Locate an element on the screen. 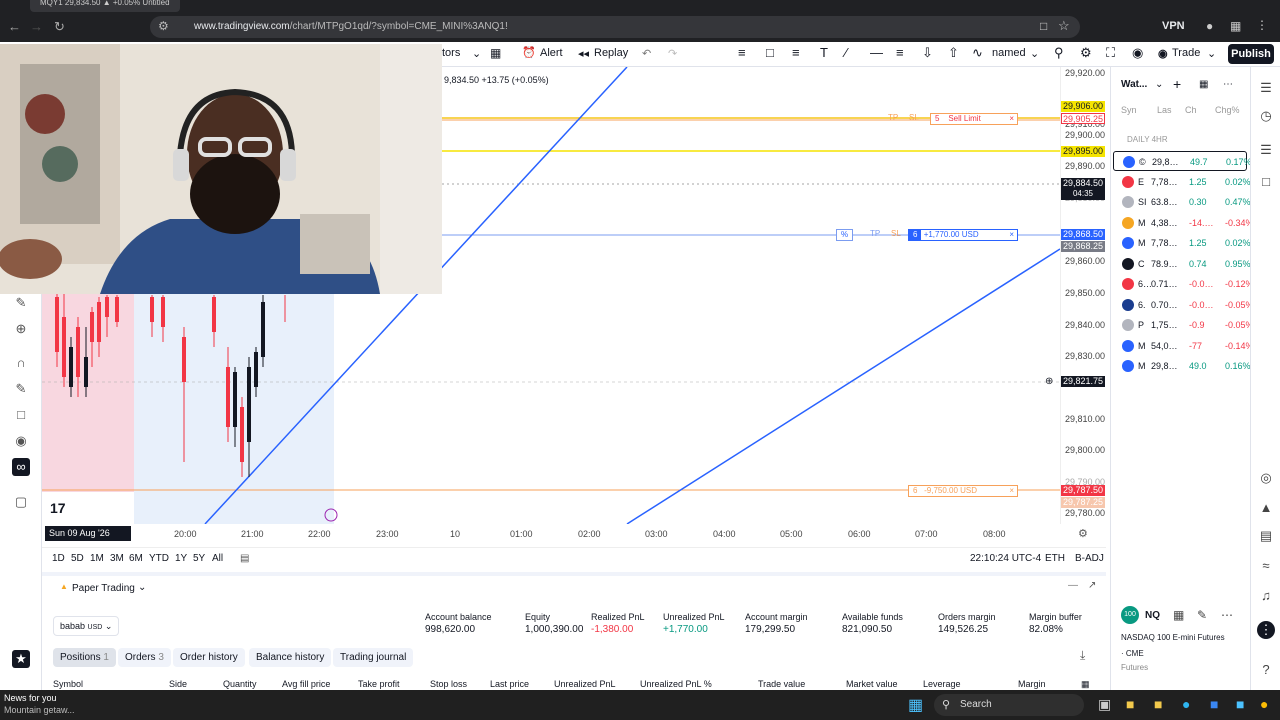 The width and height of the screenshot is (1280, 720). browser-menu-icon: ⋮ is located at coordinates (1262, 25).